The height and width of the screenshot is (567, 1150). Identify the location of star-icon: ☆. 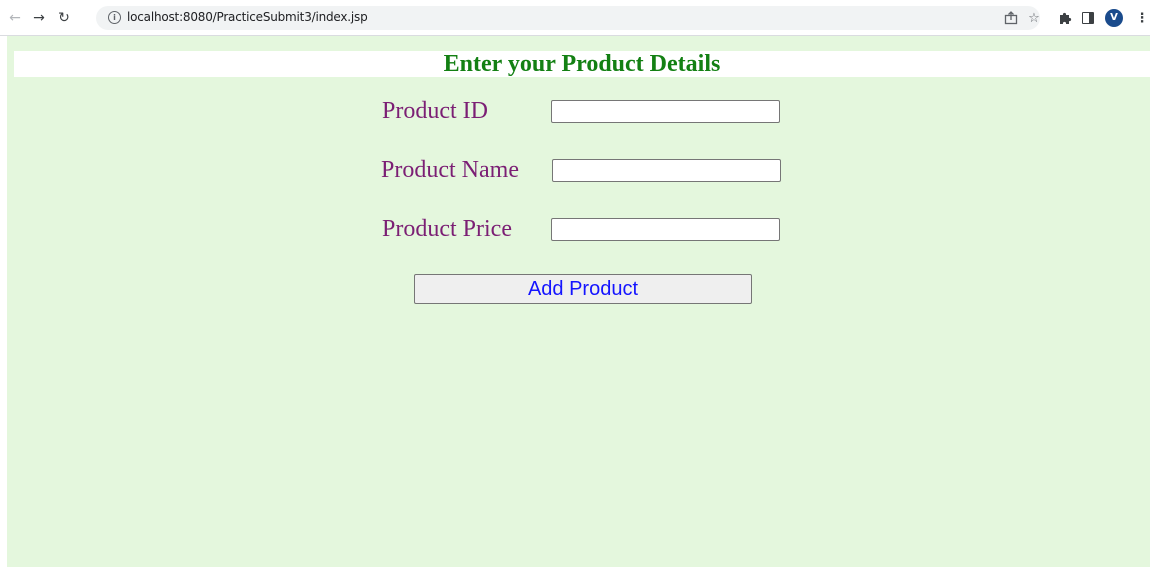
(1034, 18).